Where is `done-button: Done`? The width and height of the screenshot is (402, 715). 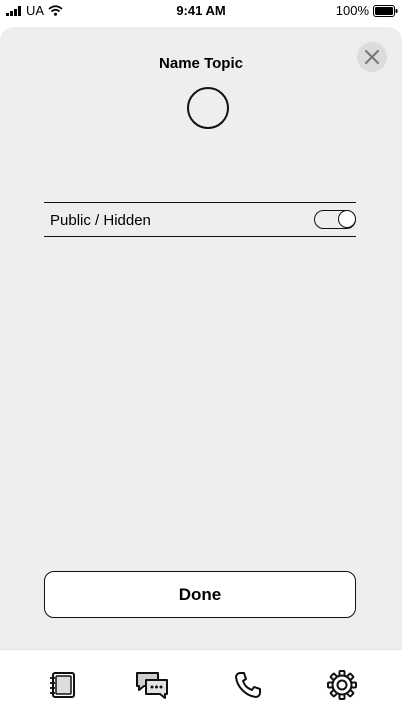 done-button: Done is located at coordinates (200, 594).